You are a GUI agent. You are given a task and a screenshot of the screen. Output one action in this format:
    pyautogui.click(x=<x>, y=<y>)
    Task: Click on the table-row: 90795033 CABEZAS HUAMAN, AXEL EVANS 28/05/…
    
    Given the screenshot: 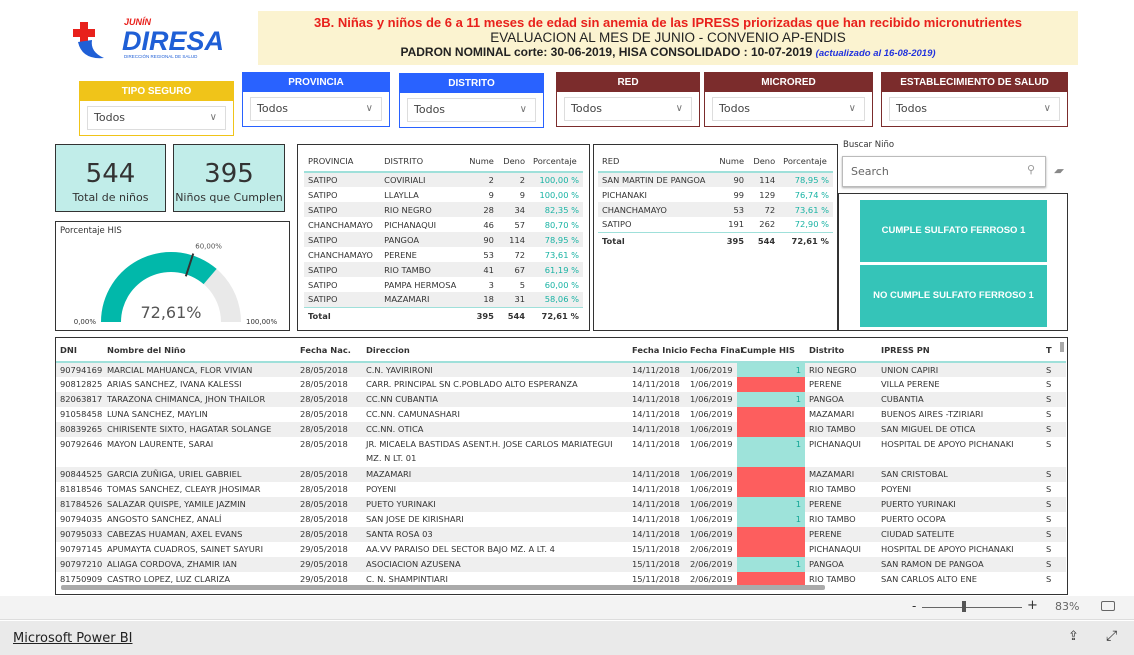 What is the action you would take?
    pyautogui.click(x=561, y=534)
    